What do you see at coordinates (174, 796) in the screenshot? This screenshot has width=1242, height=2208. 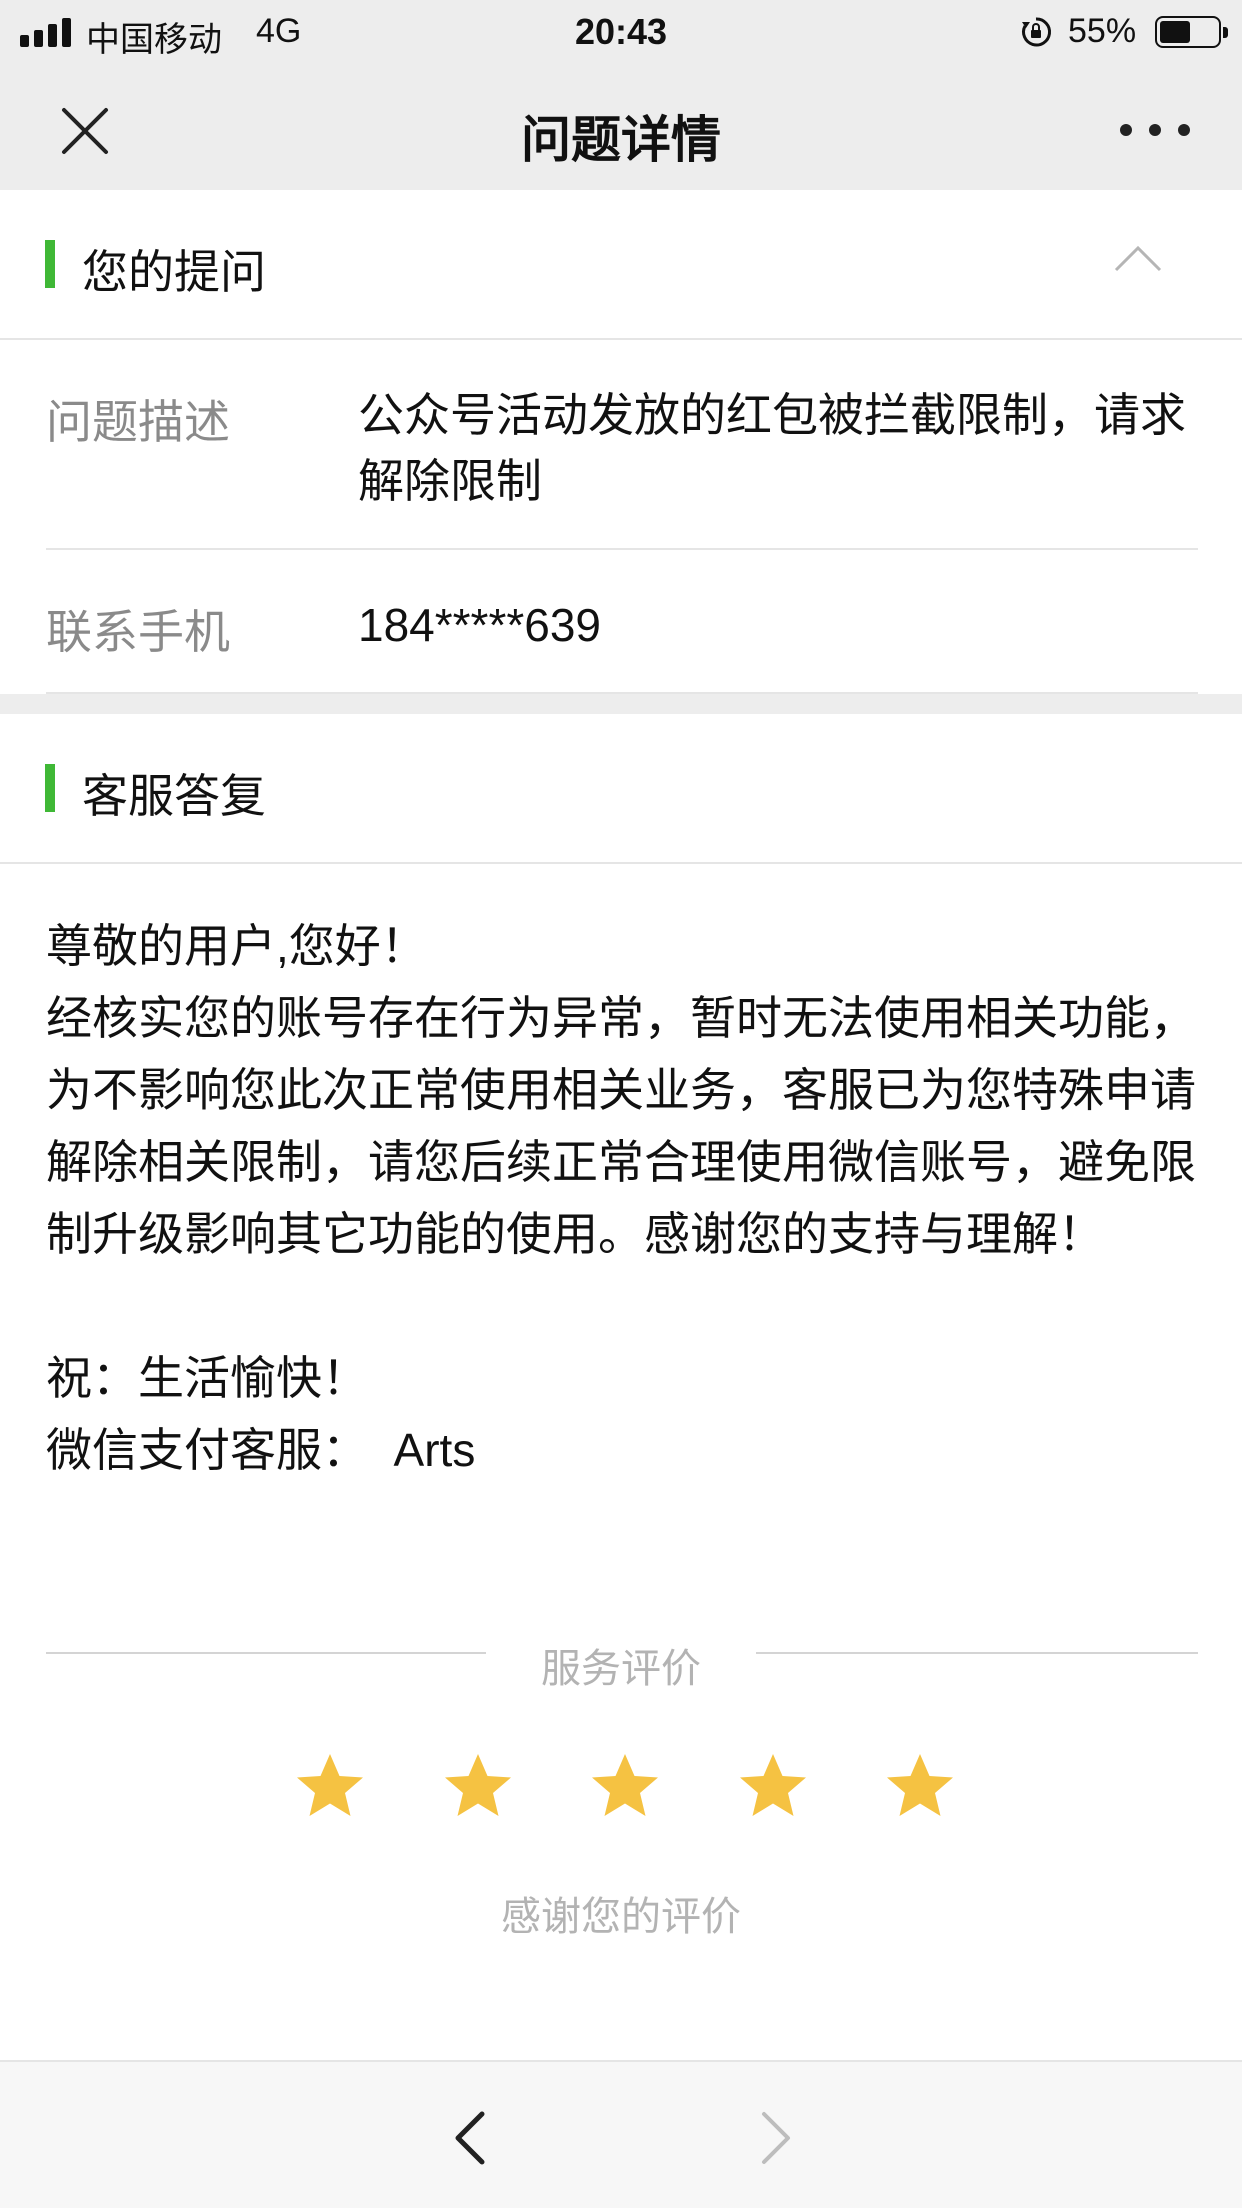 I see `reply-section-title: 客服答复` at bounding box center [174, 796].